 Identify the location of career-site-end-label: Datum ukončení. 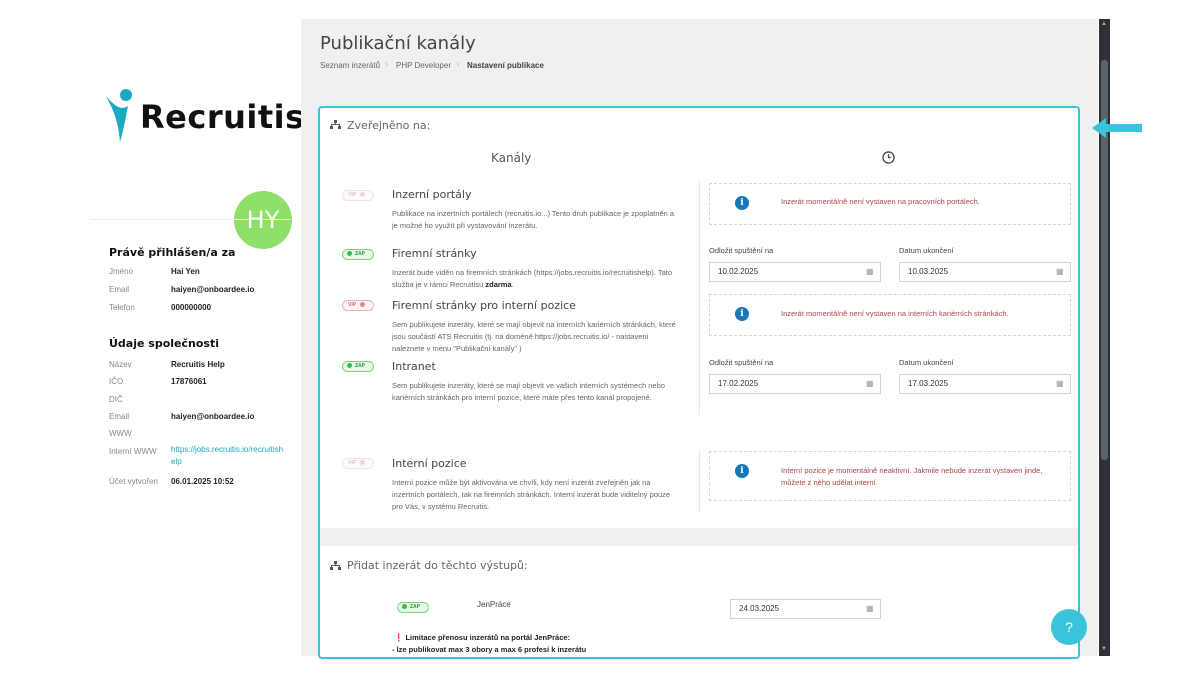
(926, 250).